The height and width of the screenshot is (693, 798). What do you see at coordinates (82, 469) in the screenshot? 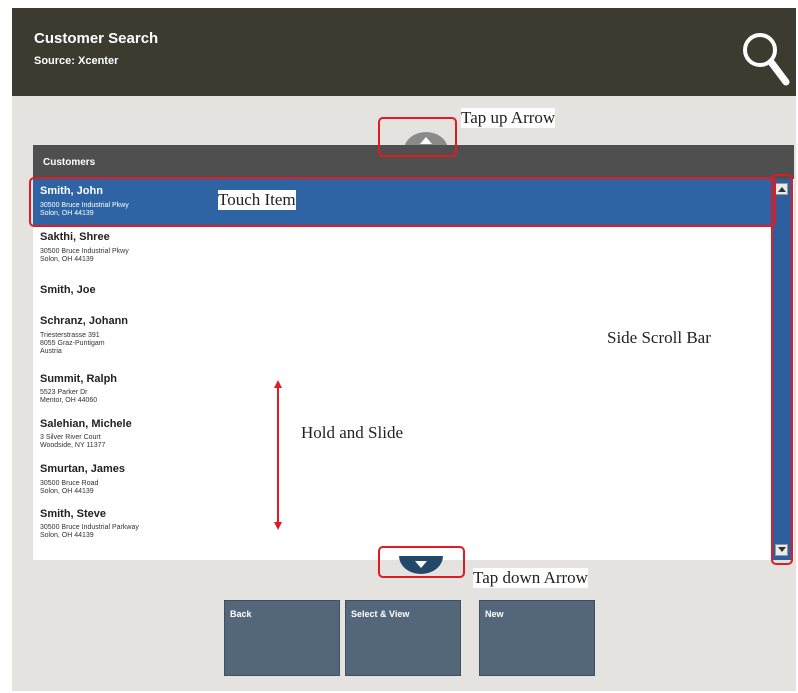
I see `customer-name: Smurtan, James` at bounding box center [82, 469].